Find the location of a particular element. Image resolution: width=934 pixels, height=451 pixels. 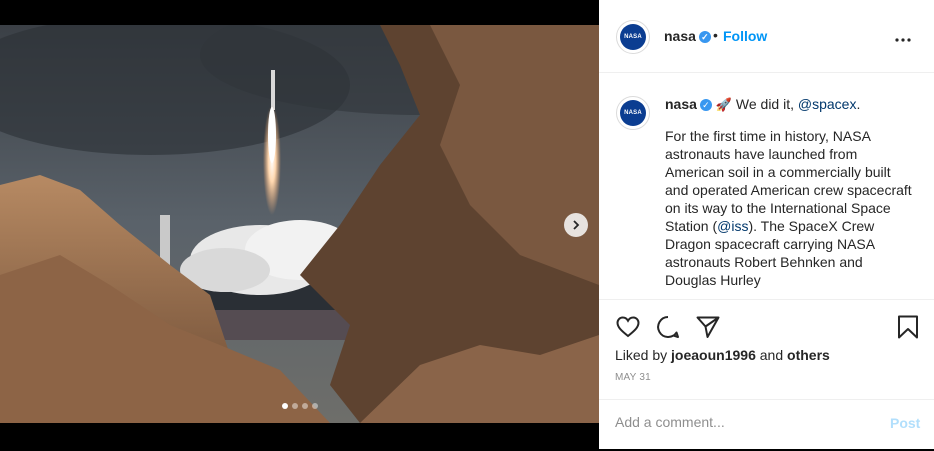

caption-headline-end: . is located at coordinates (858, 104).